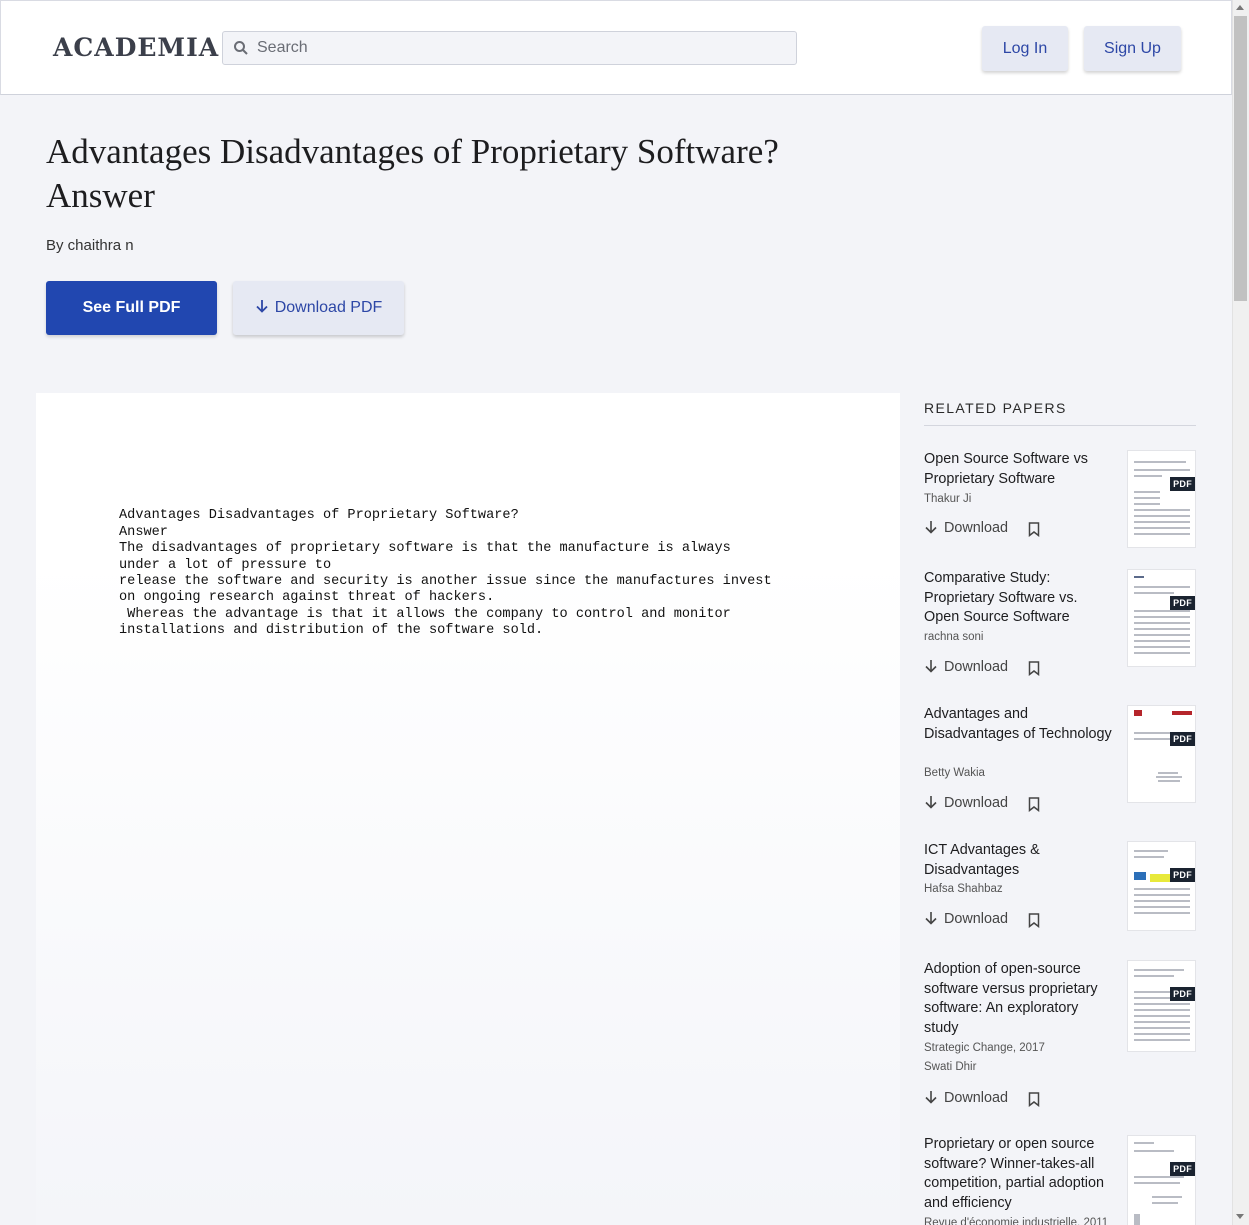 Image resolution: width=1249 pixels, height=1225 pixels. What do you see at coordinates (90, 245) in the screenshot?
I see `author-line: By chaithra n` at bounding box center [90, 245].